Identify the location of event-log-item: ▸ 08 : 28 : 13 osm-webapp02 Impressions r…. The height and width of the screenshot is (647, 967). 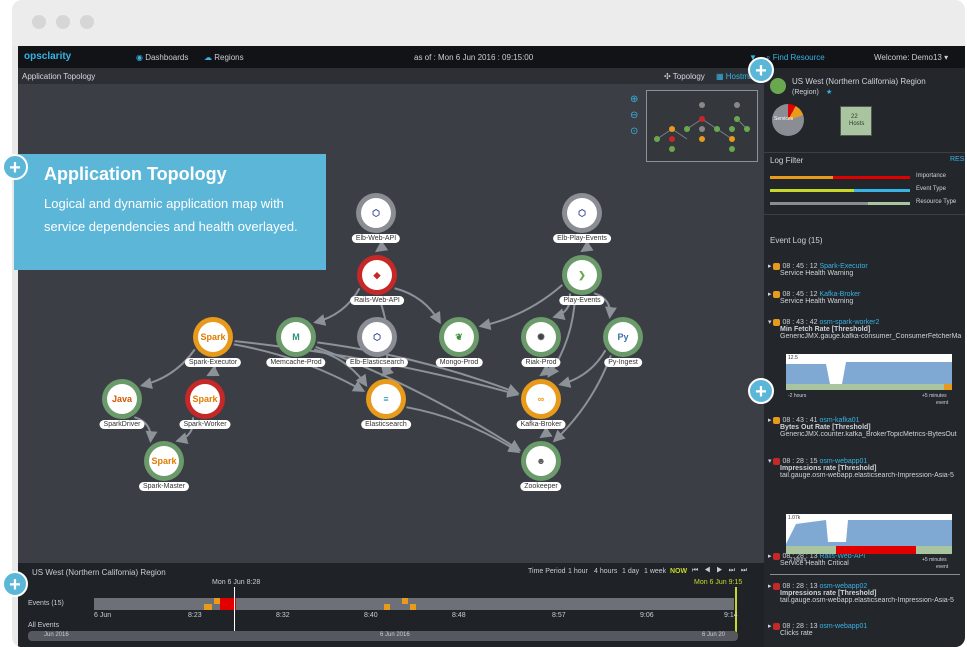
(865, 593).